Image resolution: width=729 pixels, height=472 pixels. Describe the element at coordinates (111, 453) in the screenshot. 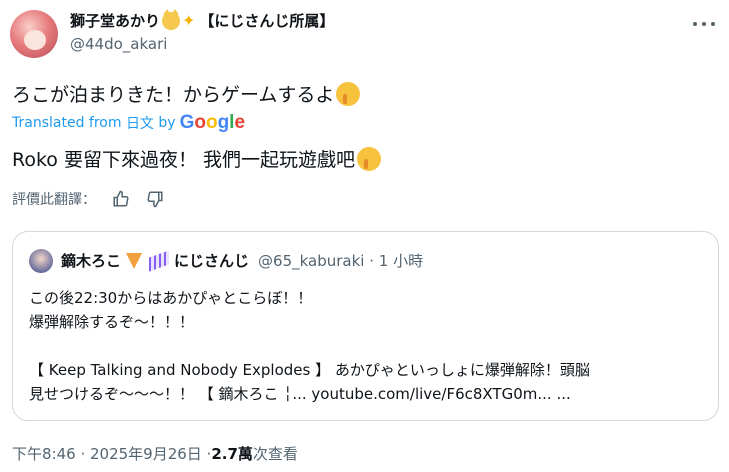

I see `post-timestamp: 下午8:46 · 2025年9月26日 ·` at that location.